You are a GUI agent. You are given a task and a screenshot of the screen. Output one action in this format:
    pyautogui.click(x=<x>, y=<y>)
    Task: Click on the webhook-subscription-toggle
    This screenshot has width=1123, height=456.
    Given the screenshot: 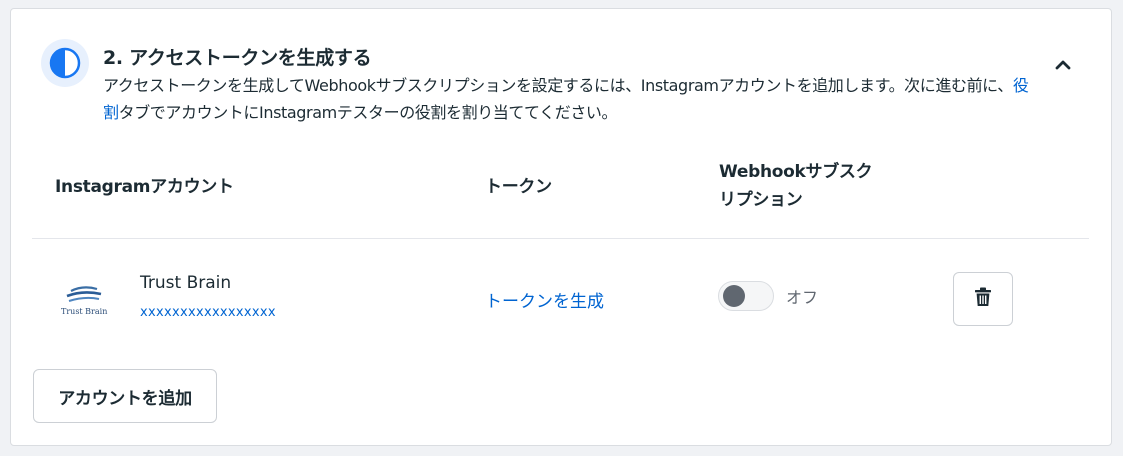 What is the action you would take?
    pyautogui.click(x=746, y=296)
    